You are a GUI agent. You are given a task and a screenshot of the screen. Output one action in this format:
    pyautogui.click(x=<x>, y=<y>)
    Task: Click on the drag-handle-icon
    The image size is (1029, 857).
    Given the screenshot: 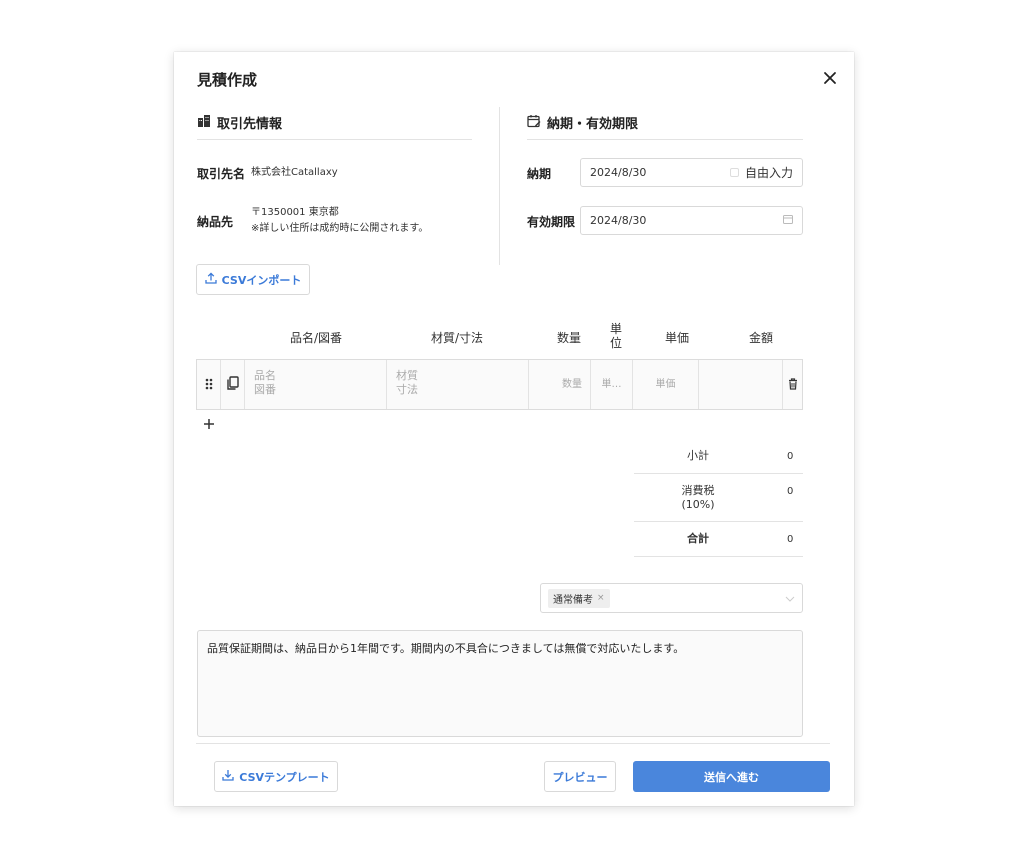 What is the action you would take?
    pyautogui.click(x=209, y=384)
    